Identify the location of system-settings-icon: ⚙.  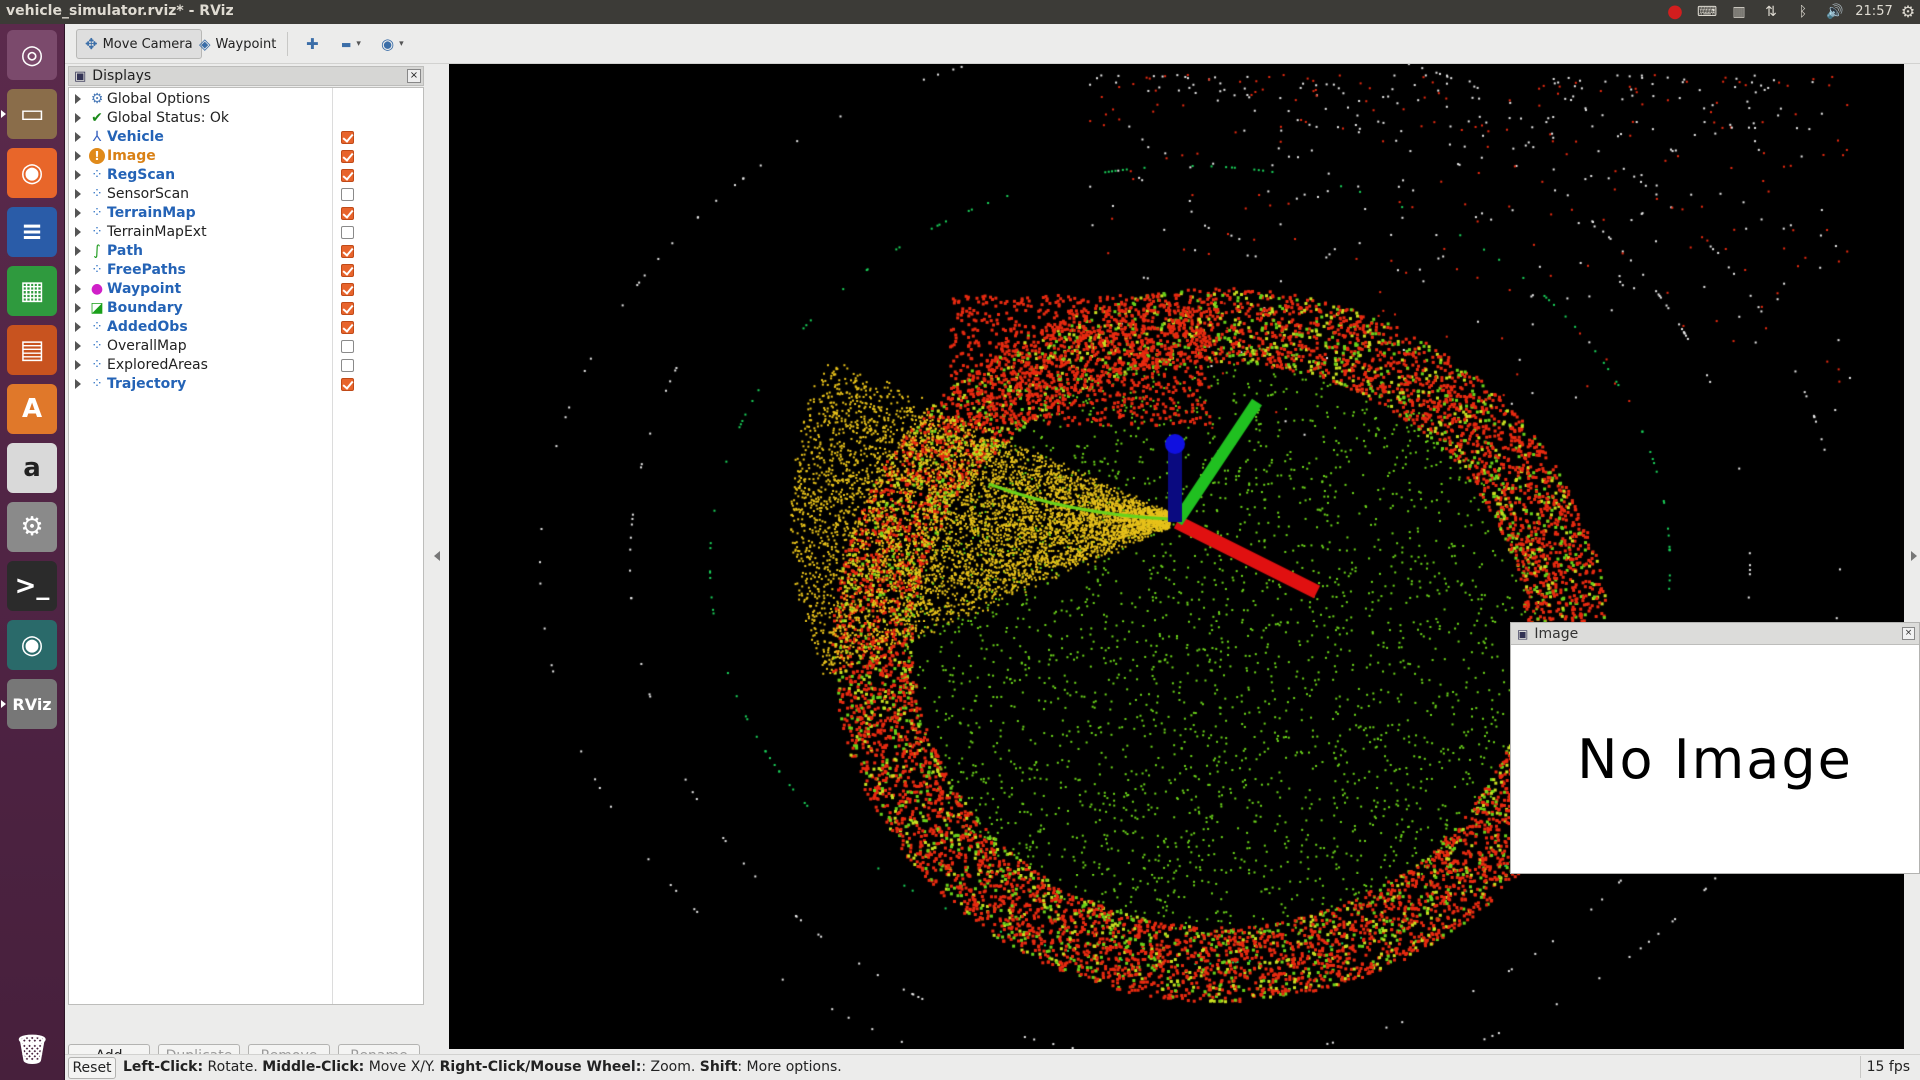
(32, 527).